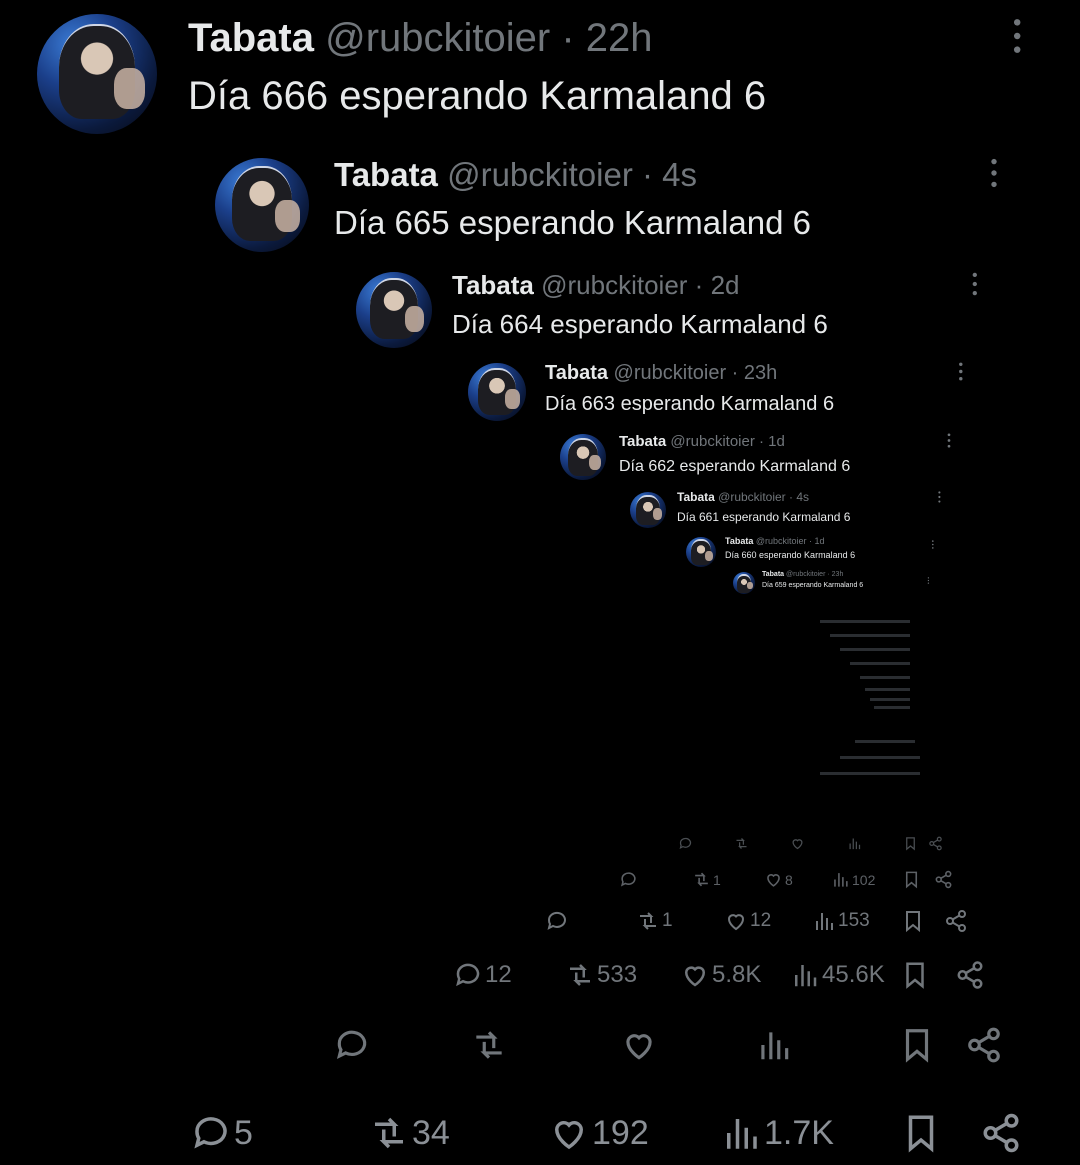  Describe the element at coordinates (837, 975) in the screenshot. I see `views-button: 45.6K` at that location.